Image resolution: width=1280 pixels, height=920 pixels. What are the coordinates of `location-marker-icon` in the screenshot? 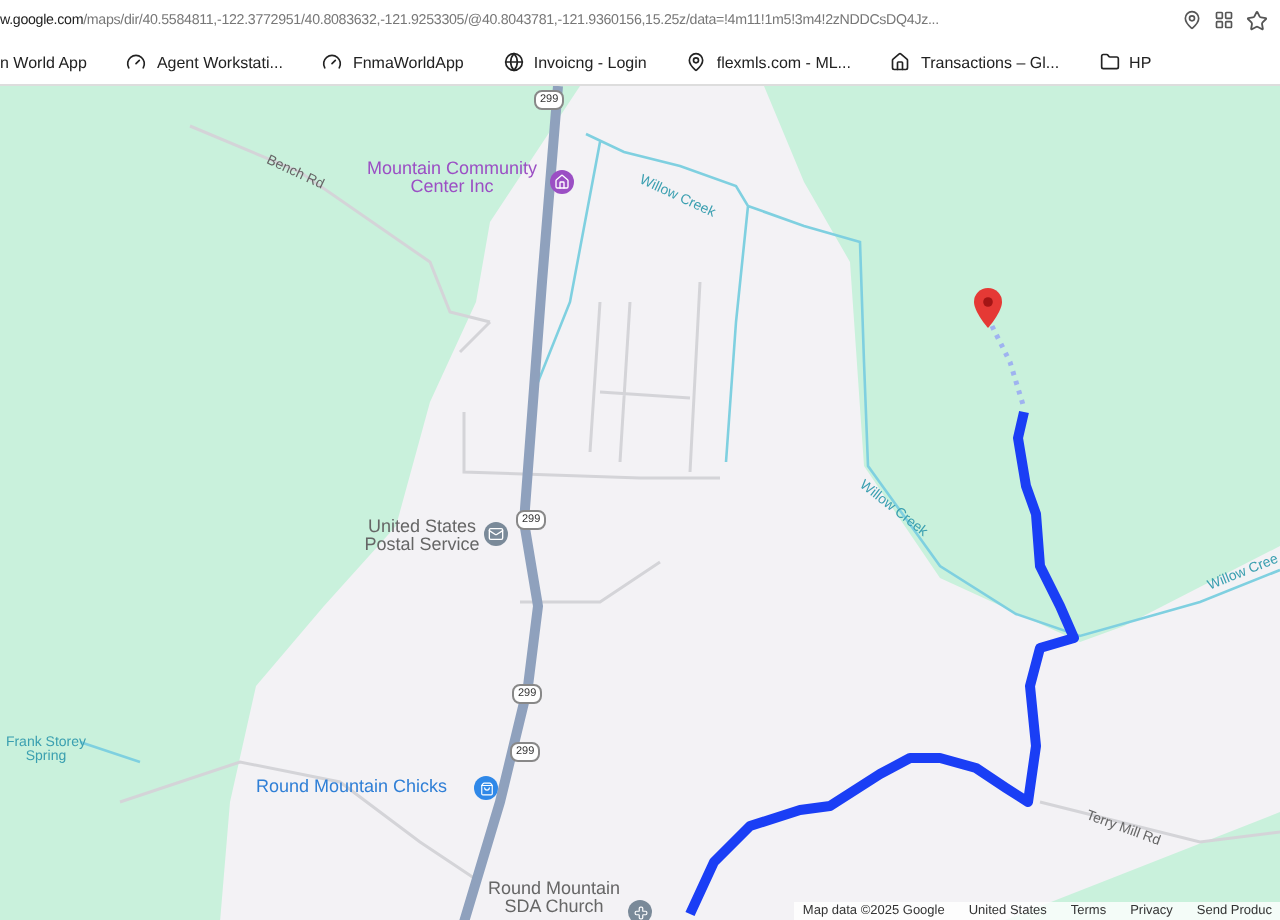 It's located at (988, 308).